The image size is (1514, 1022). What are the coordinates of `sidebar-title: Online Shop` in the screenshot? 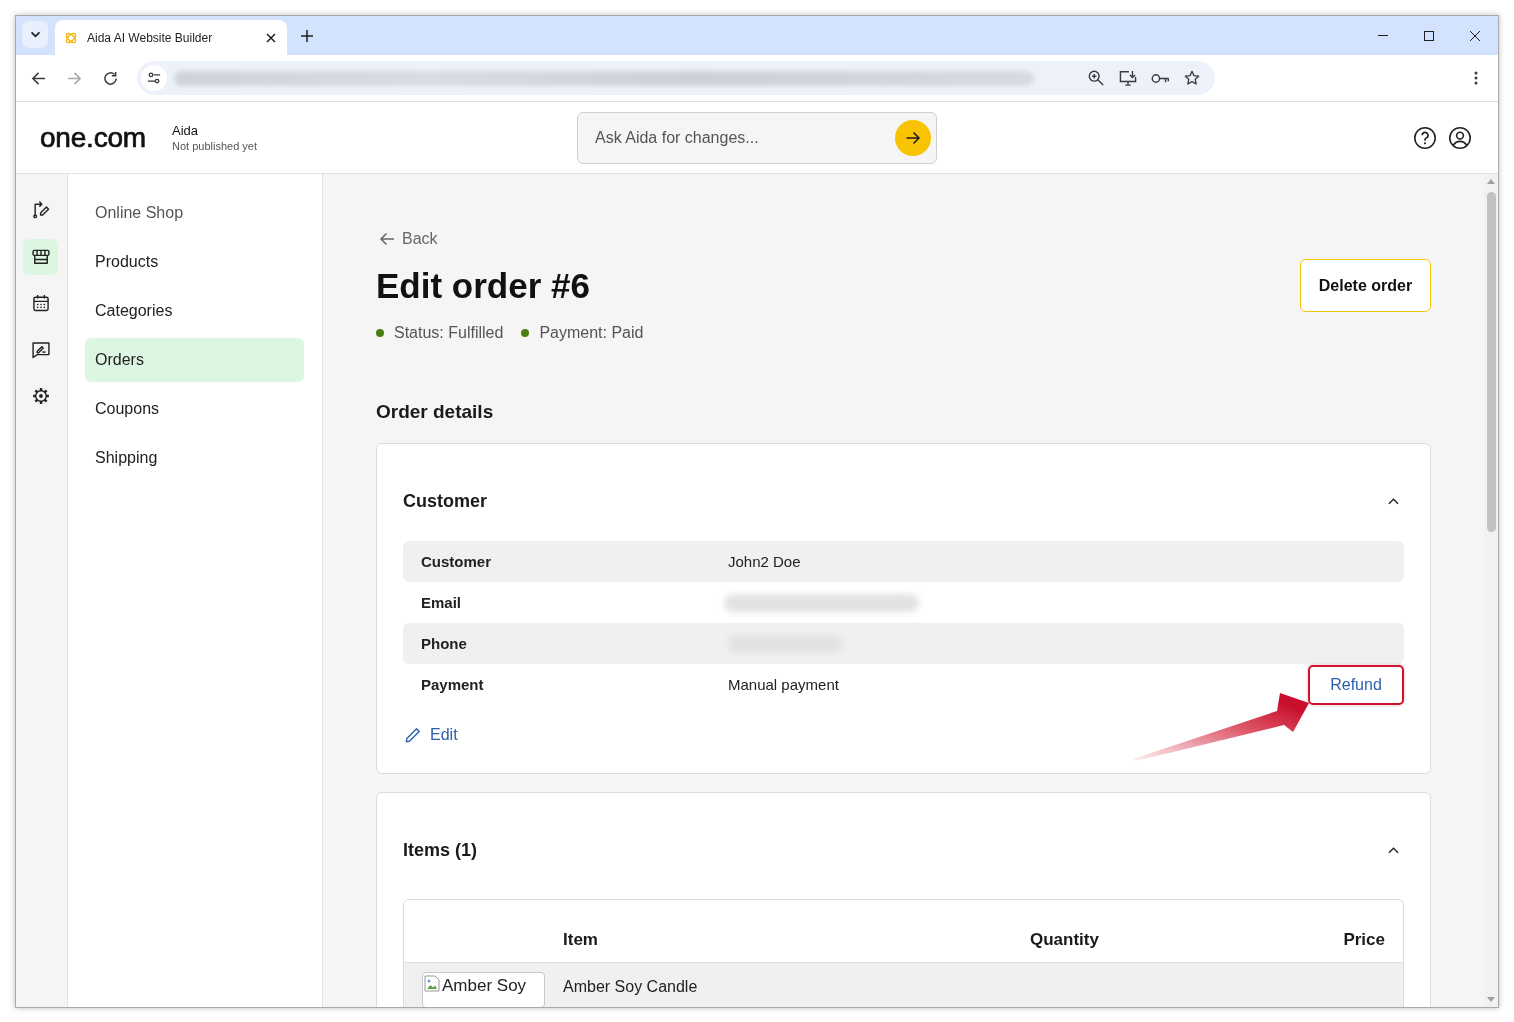 It's located at (134, 213).